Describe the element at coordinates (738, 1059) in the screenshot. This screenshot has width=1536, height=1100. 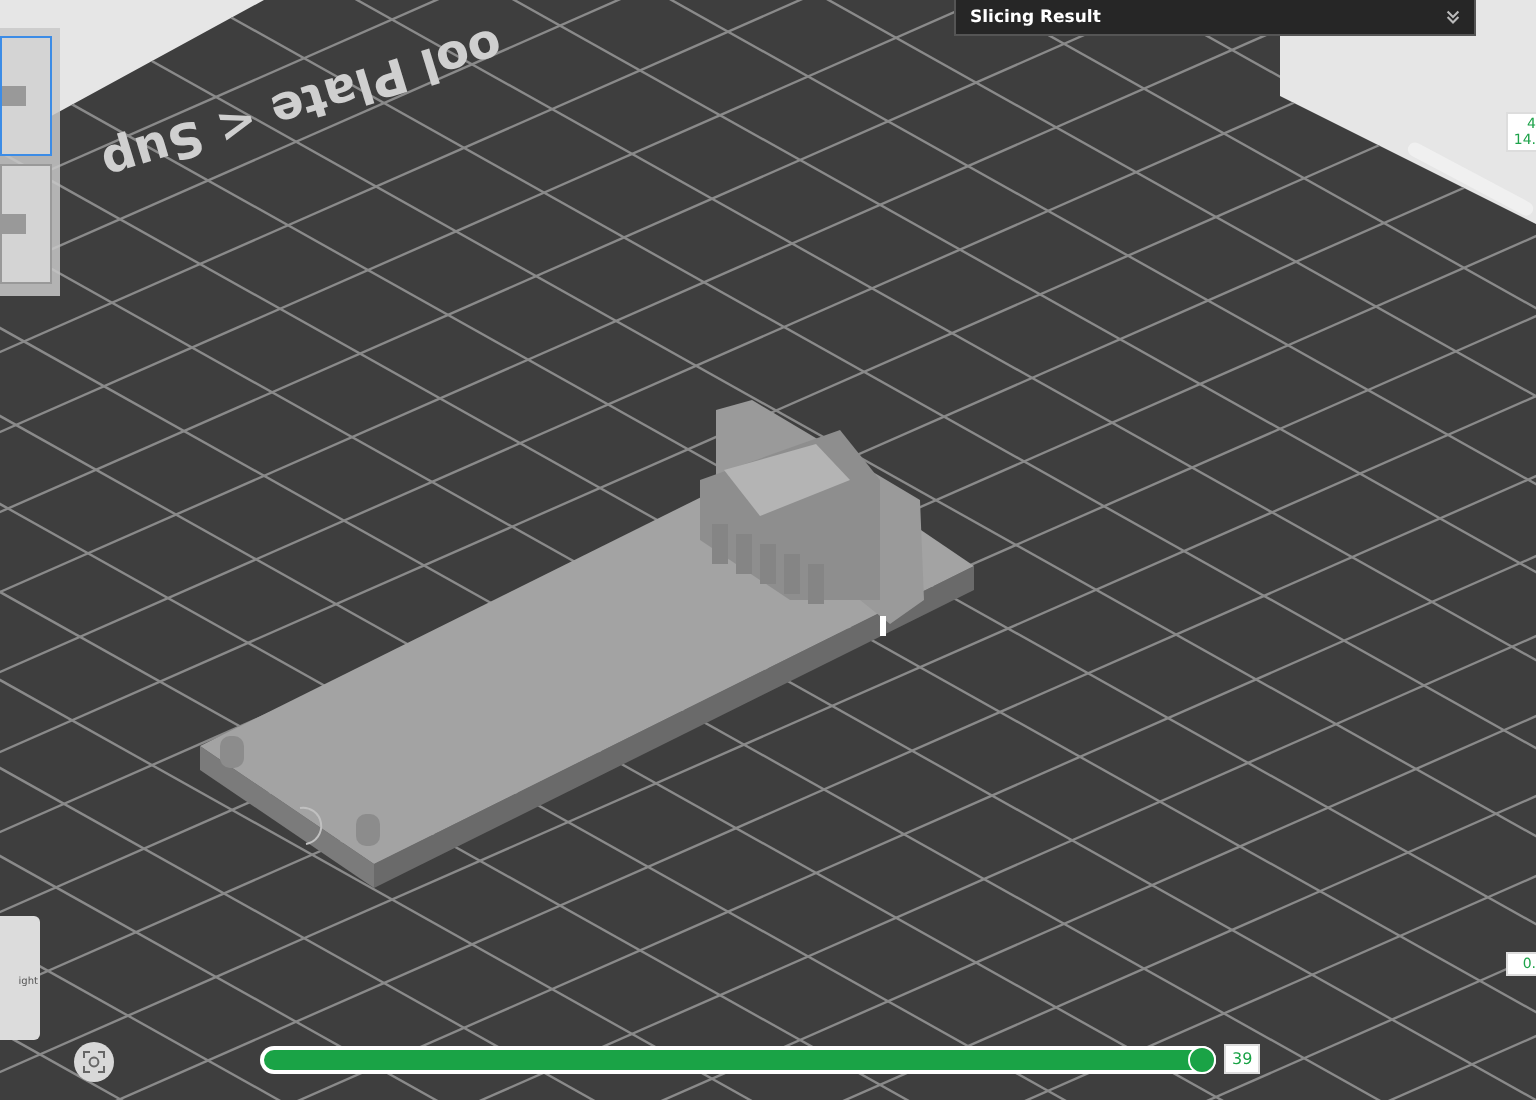
I see `layer-slider-track` at that location.